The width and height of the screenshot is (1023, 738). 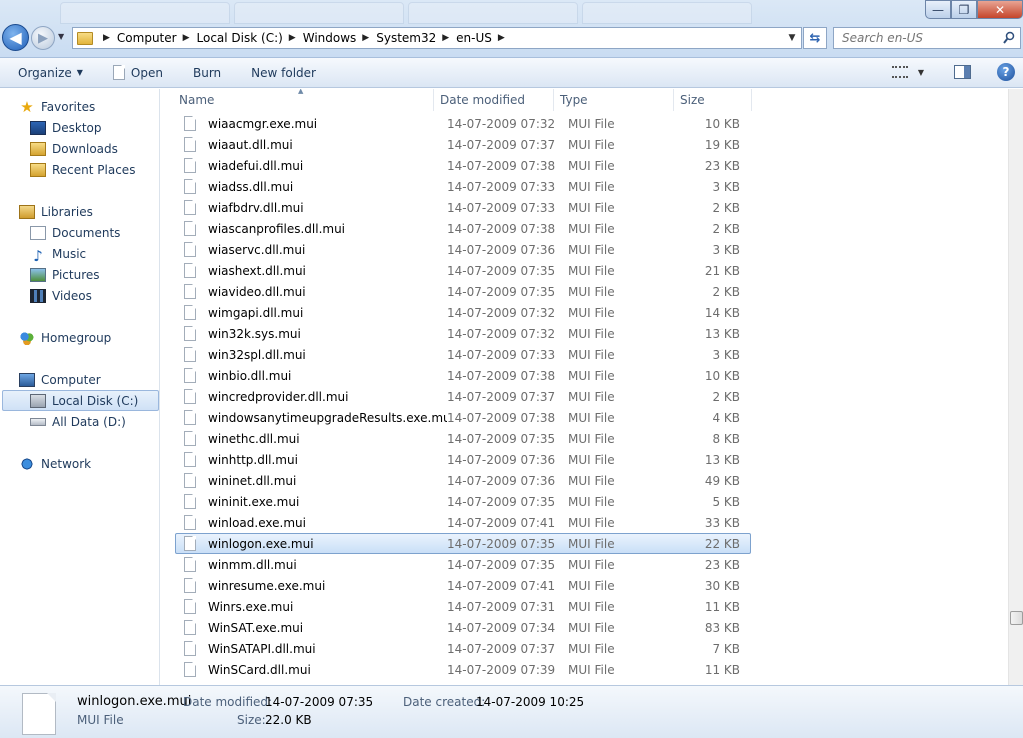 I want to click on file-date-modified: 14-07-2009 07:36, so click(x=501, y=480).